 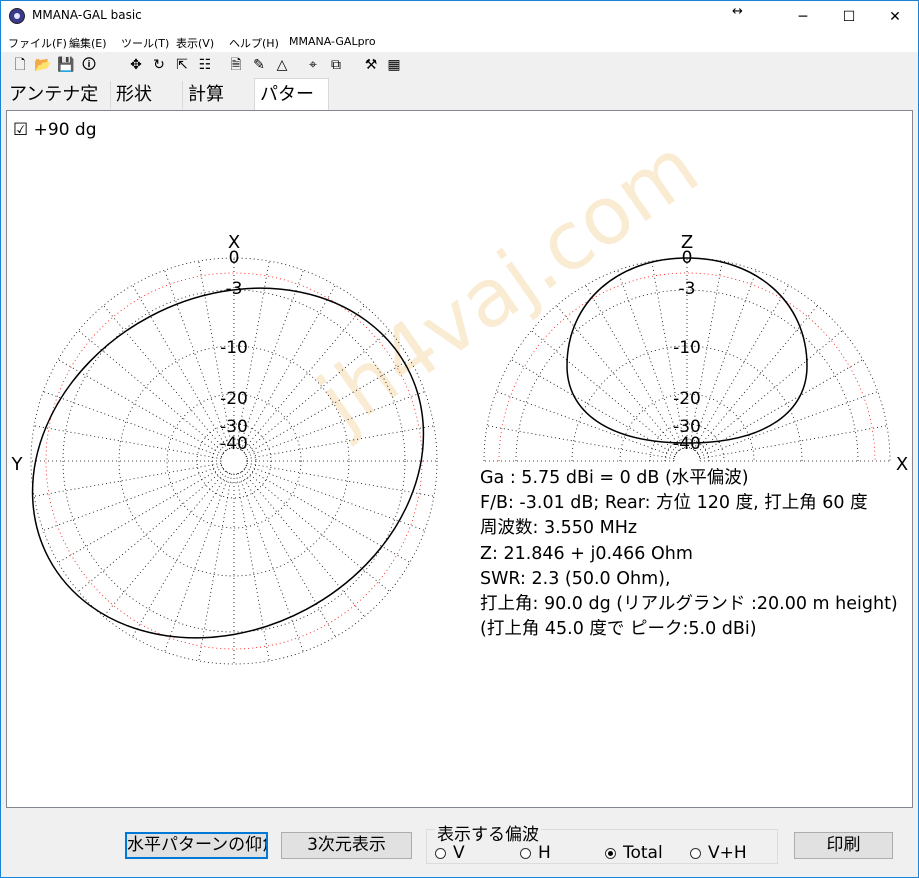 I want to click on document-icon: 🗎, so click(x=236, y=65).